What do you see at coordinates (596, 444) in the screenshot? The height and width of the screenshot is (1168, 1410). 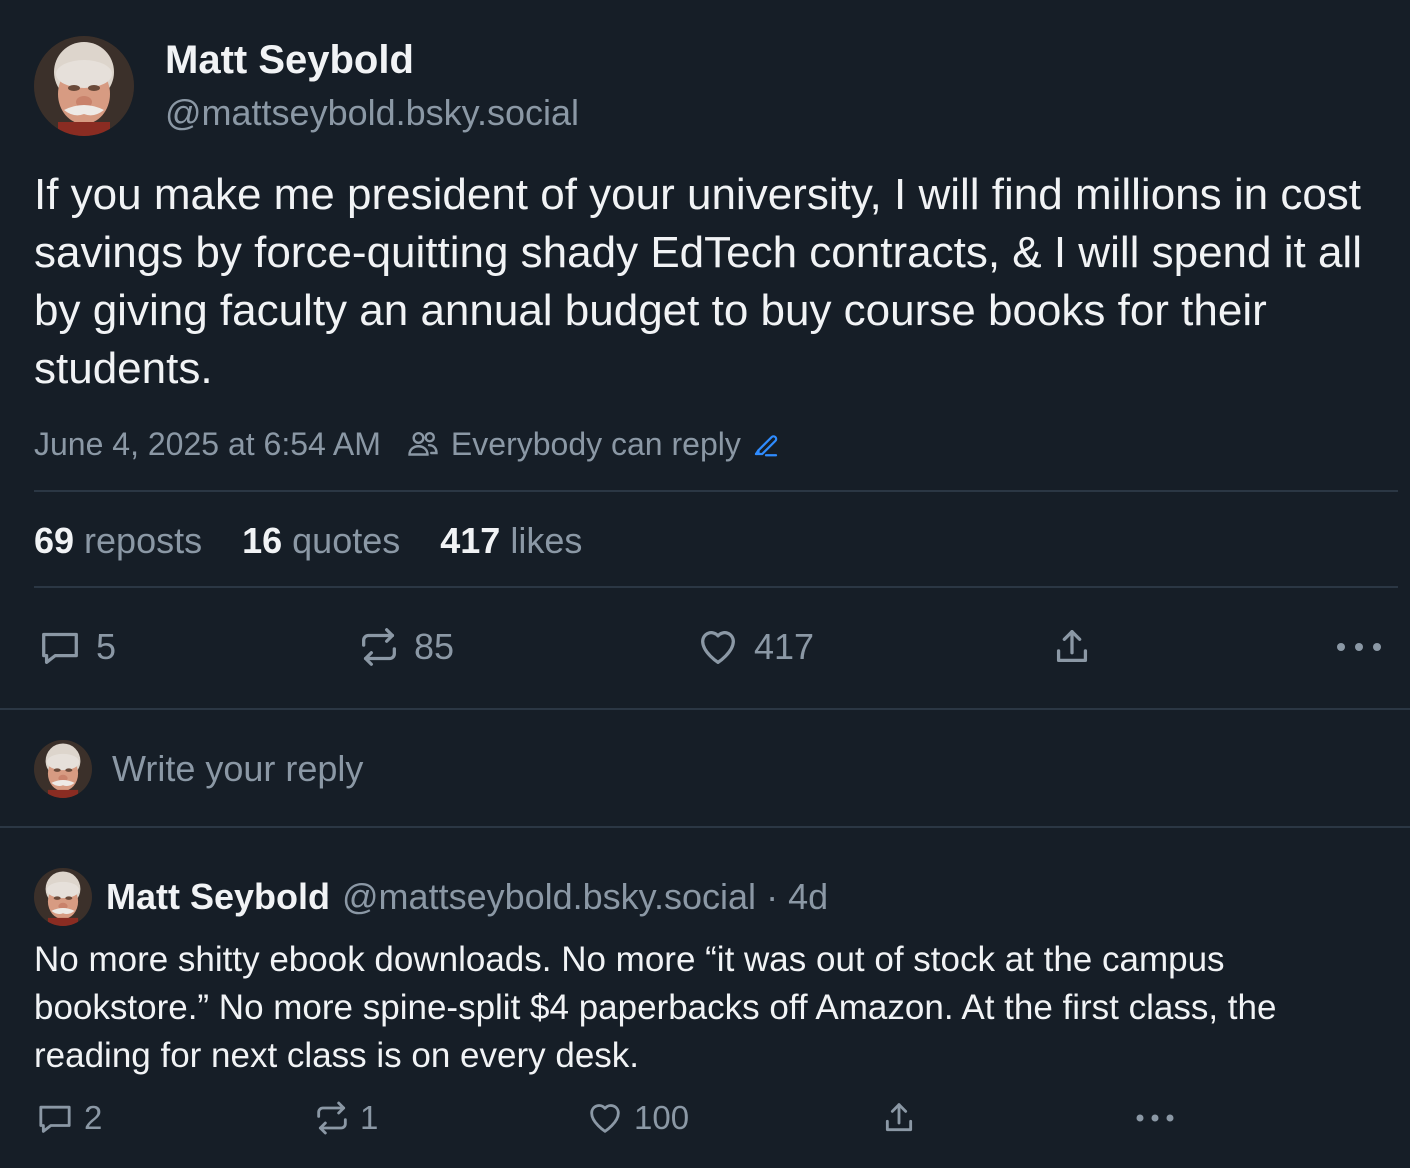 I see `reply-setting-label: Everybody can reply` at bounding box center [596, 444].